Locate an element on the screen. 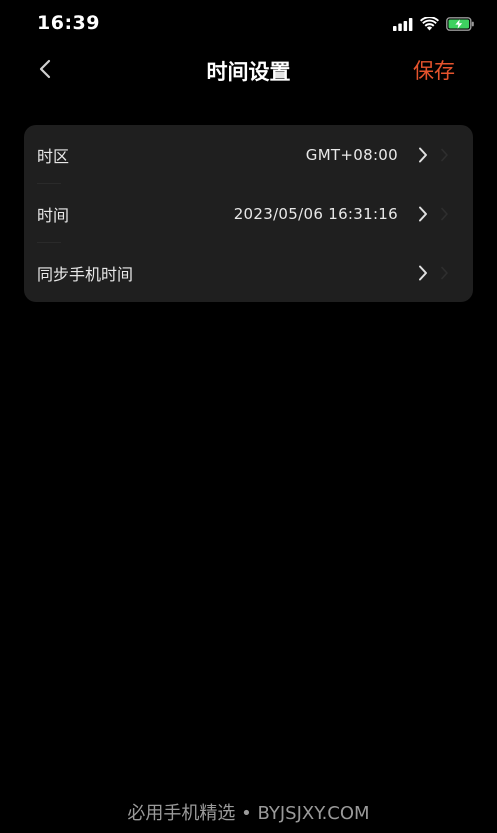 The width and height of the screenshot is (497, 833). time-value: 2023/05/06 16:31:16 is located at coordinates (315, 213).